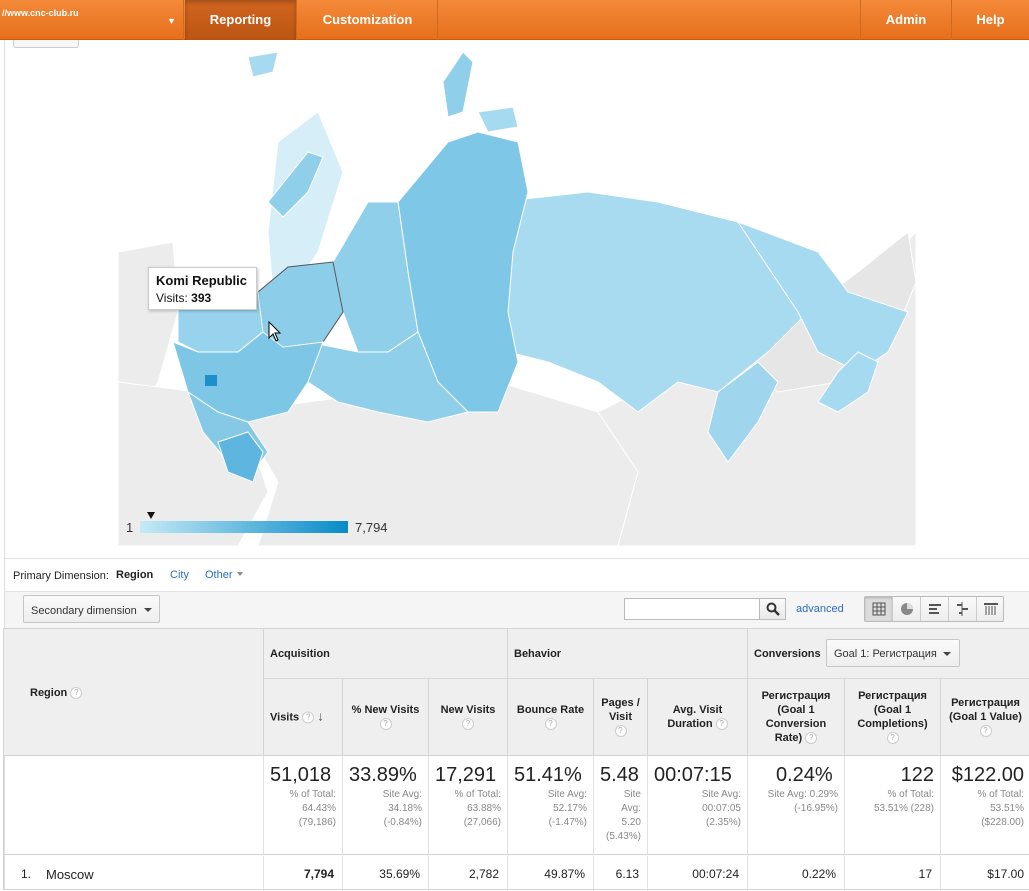 The height and width of the screenshot is (891, 1029). What do you see at coordinates (721, 808) in the screenshot?
I see `totals-avg-visit-duration-l2: 00:07:05` at bounding box center [721, 808].